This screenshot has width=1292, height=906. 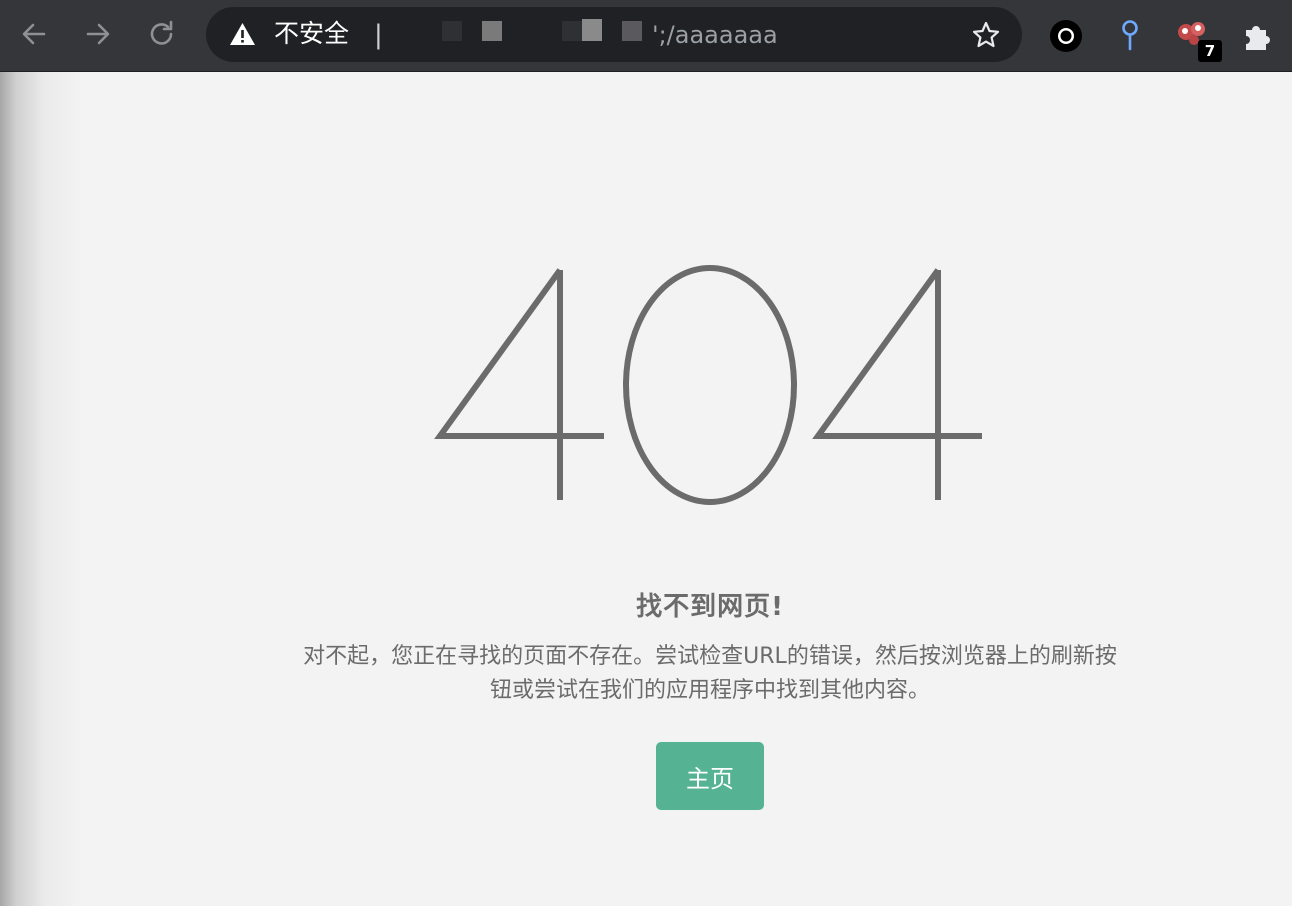 I want to click on back-button, so click(x=34, y=34).